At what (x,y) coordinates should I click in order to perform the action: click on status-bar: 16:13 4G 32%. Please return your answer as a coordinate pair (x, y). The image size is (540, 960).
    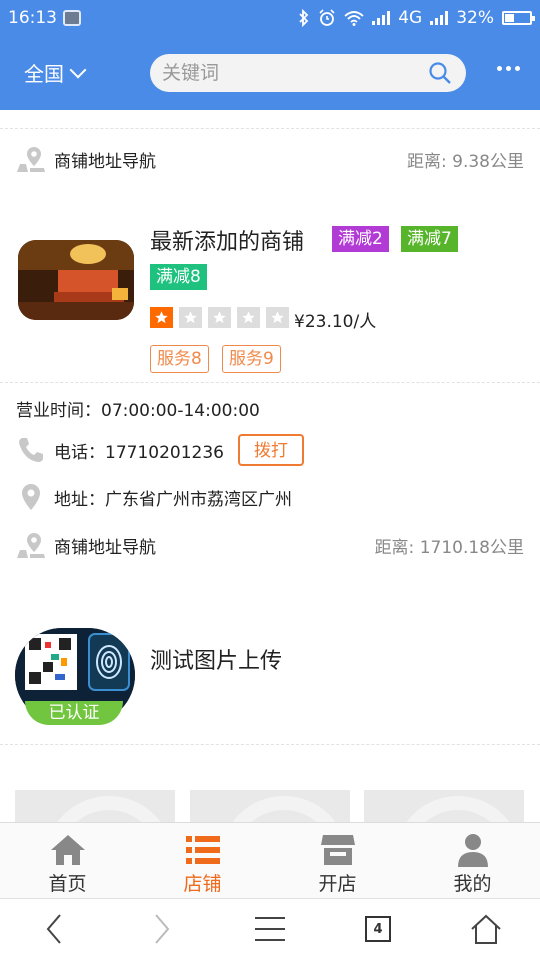
    Looking at the image, I should click on (270, 18).